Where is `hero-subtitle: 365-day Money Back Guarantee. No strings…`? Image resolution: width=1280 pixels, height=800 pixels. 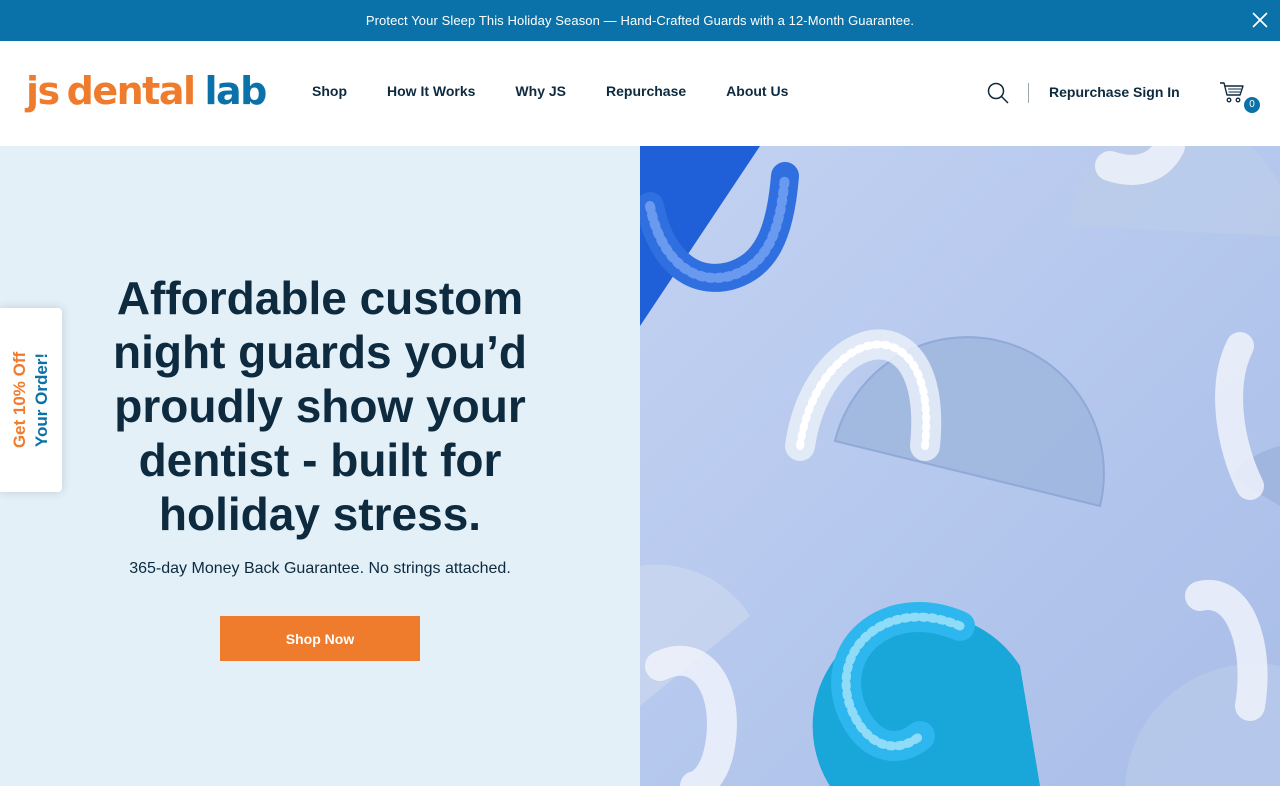 hero-subtitle: 365-day Money Back Guarantee. No strings… is located at coordinates (320, 568).